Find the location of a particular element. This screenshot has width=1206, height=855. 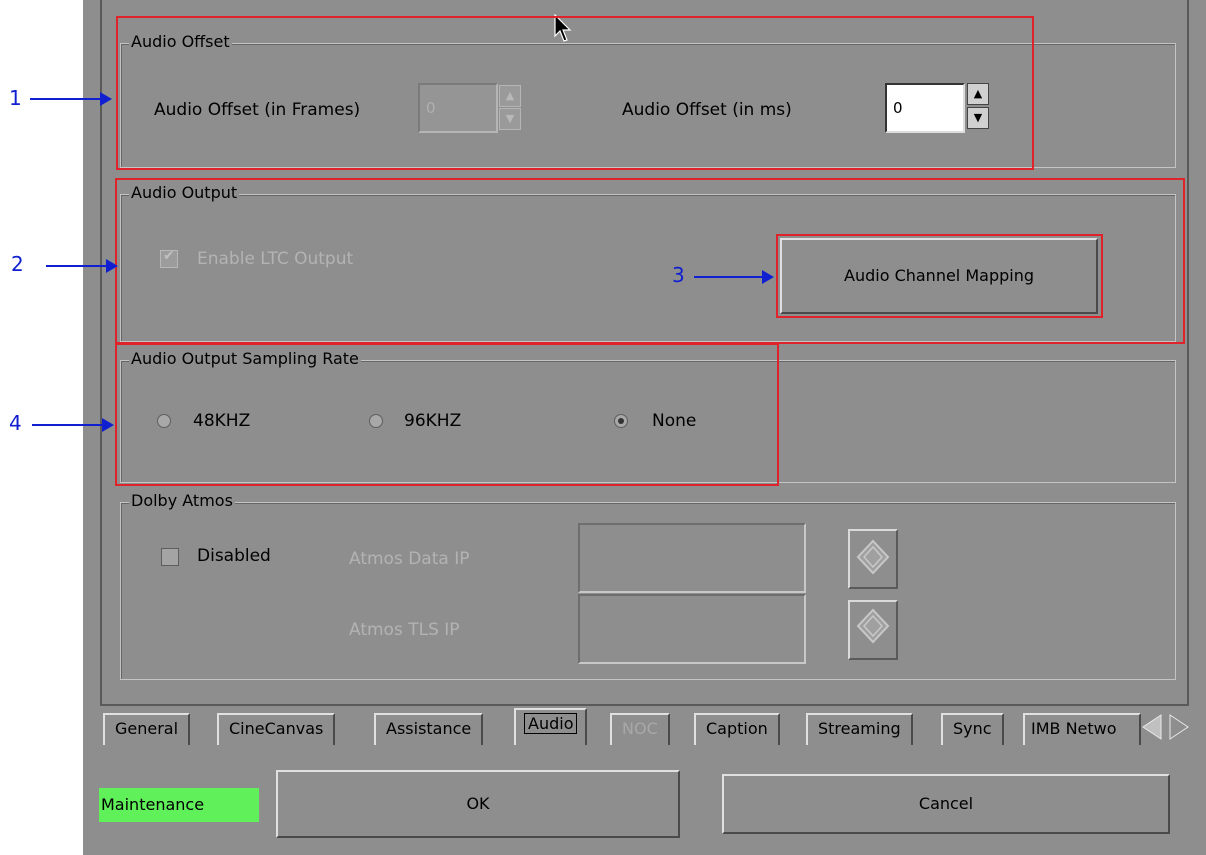

callout-number-1: 1 is located at coordinates (15, 98).